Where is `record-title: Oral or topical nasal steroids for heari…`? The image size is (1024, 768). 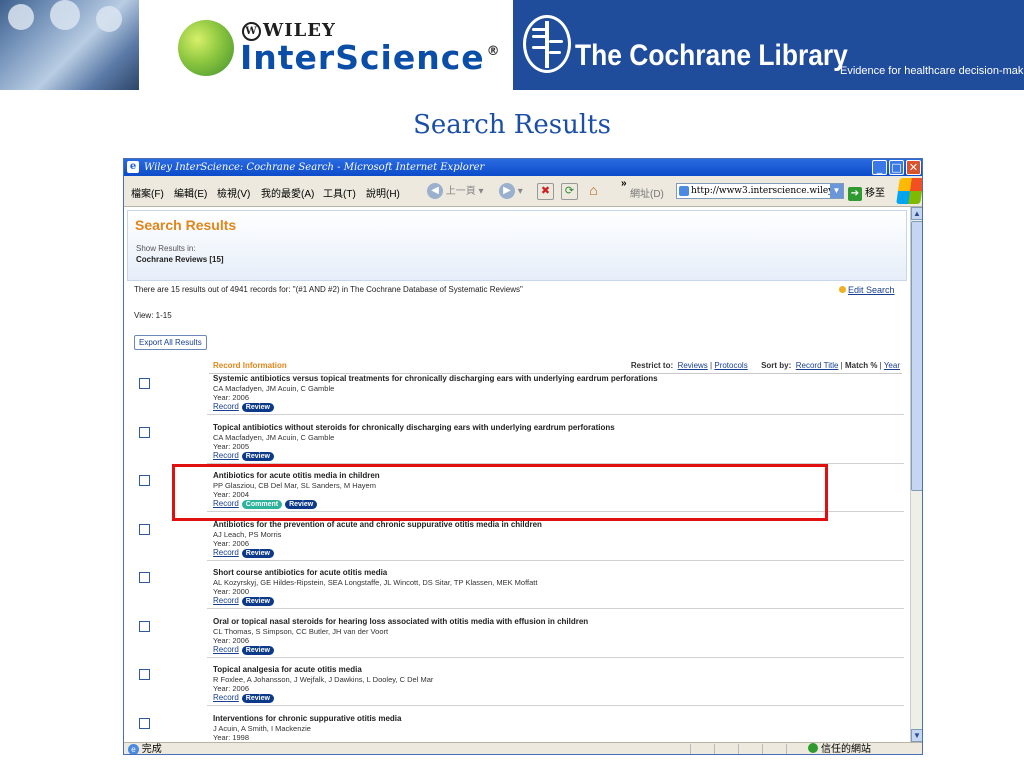
record-title: Oral or topical nasal steroids for heari… is located at coordinates (401, 621).